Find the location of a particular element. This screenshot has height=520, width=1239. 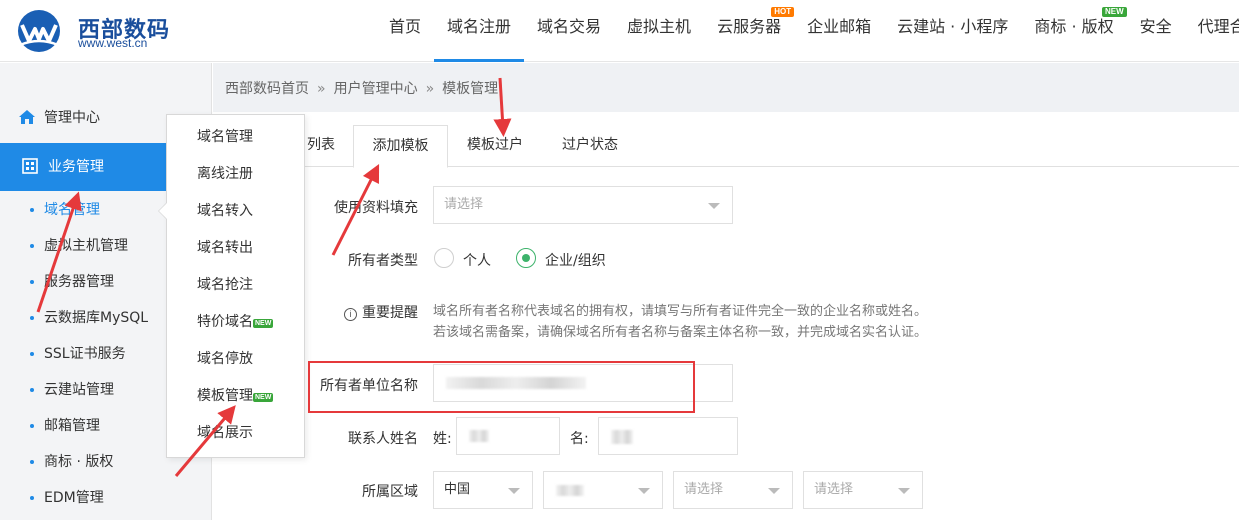

notice-line-1: 域名所有者名称代表域名的拥有权，请填写与所有者证件完全一致的企业名称或姓名。 is located at coordinates (680, 311).